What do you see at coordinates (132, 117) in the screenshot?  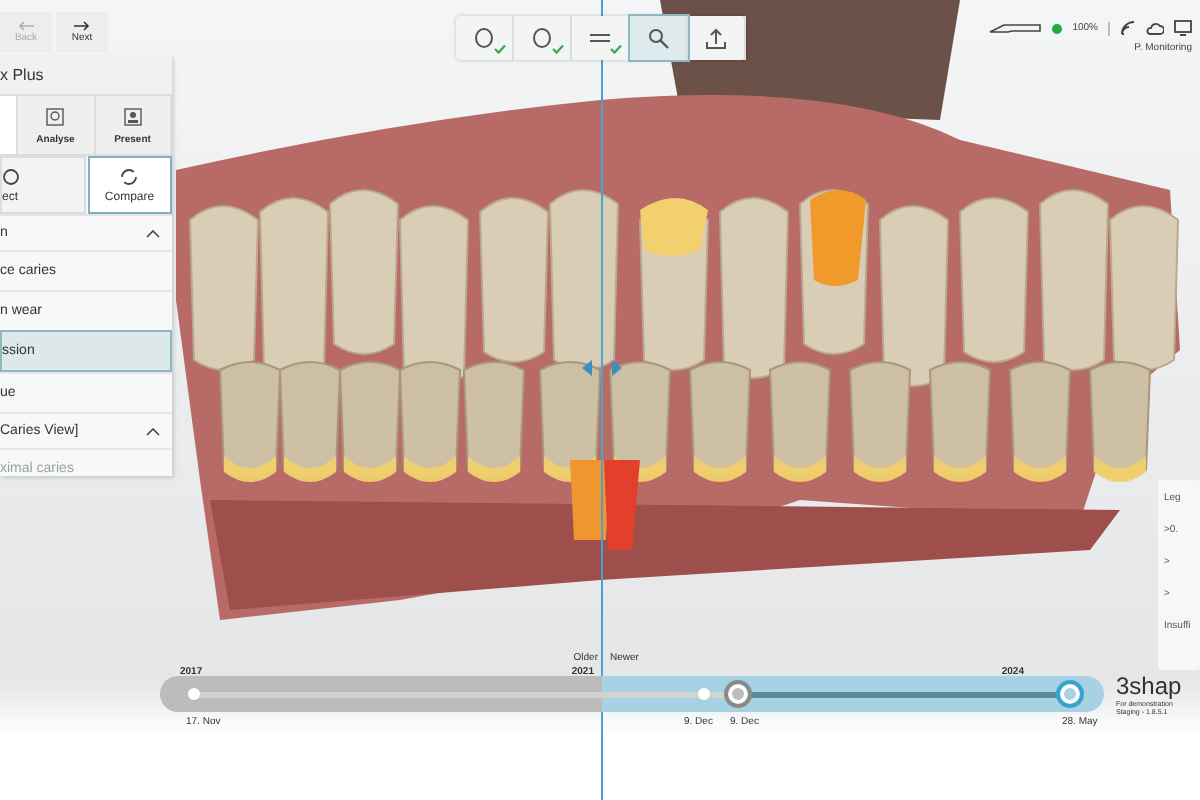 I see `presentation-icon` at bounding box center [132, 117].